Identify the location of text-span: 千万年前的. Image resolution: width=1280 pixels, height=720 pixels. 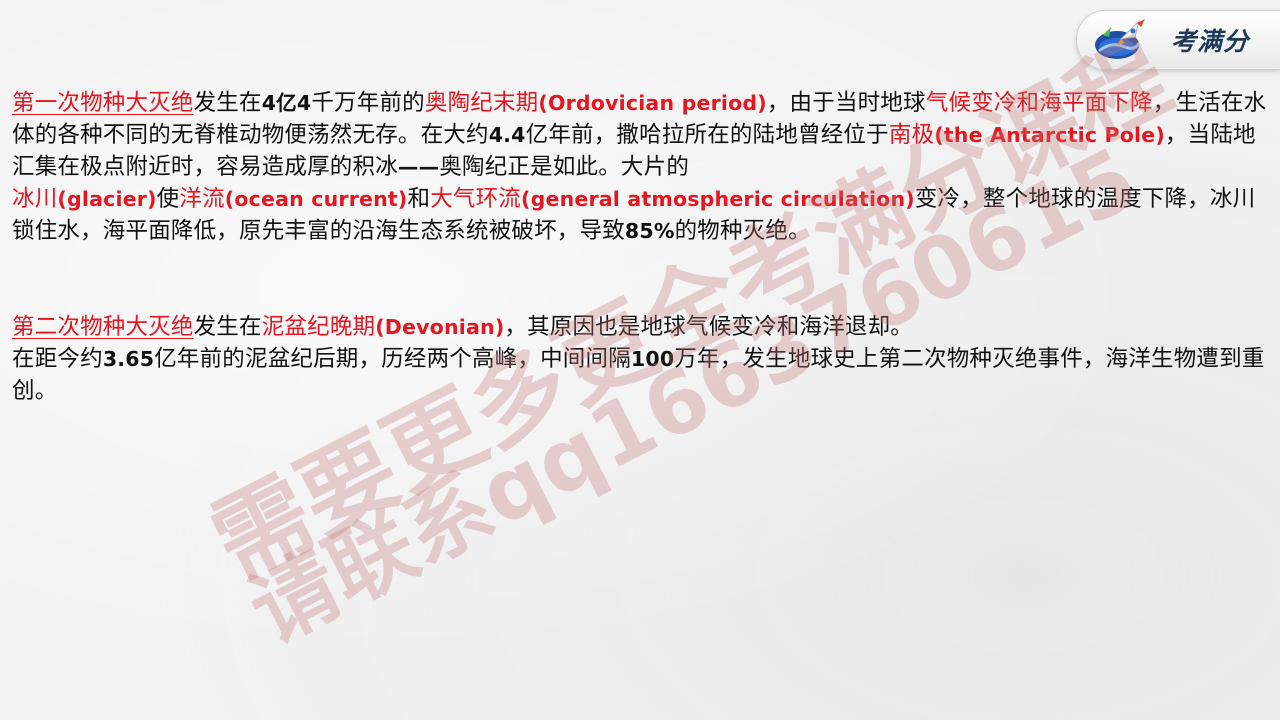
(368, 103).